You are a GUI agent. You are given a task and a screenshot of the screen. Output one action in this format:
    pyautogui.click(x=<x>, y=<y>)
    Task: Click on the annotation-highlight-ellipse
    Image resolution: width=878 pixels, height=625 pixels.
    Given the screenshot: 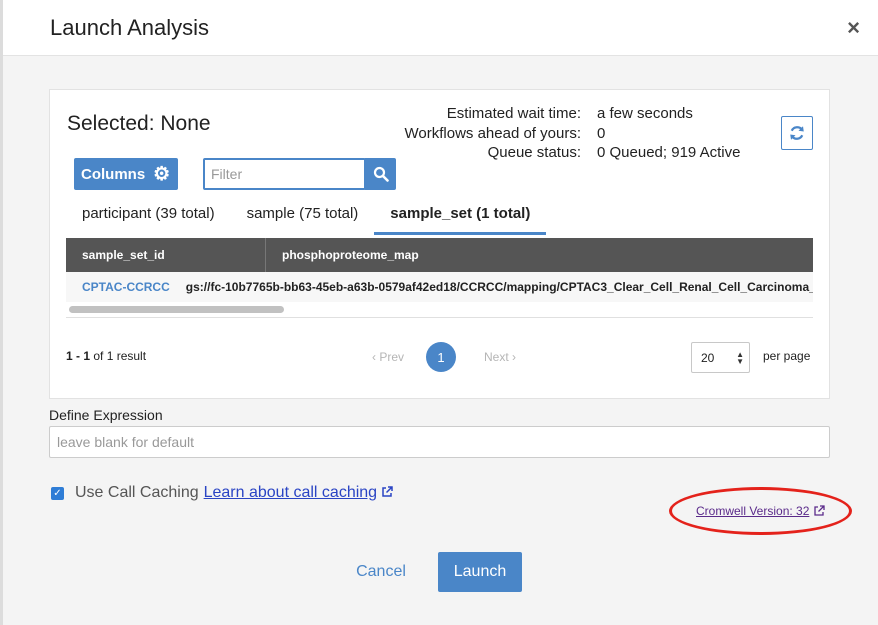 What is the action you would take?
    pyautogui.click(x=760, y=511)
    